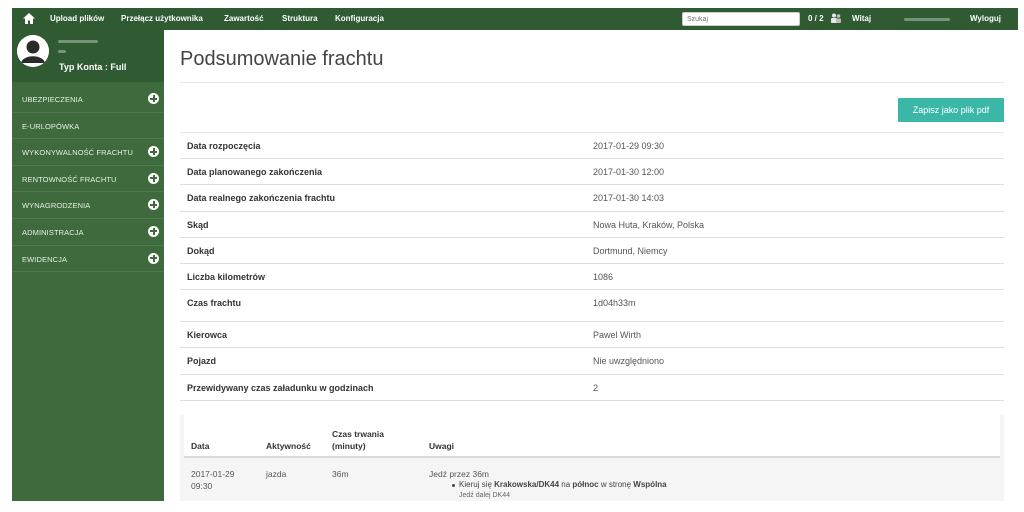 Image resolution: width=1024 pixels, height=512 pixels. I want to click on summary-row: Skąd Nowa Huta, Kraków, Polska, so click(592, 225).